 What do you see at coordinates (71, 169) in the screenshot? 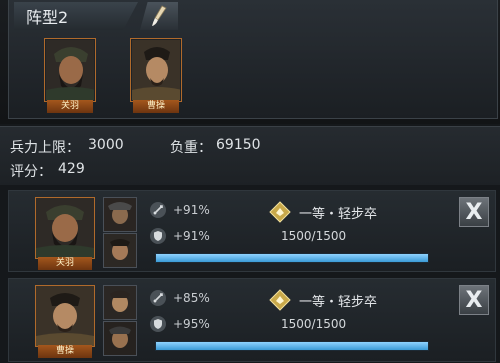
I see `score-value: 429` at bounding box center [71, 169].